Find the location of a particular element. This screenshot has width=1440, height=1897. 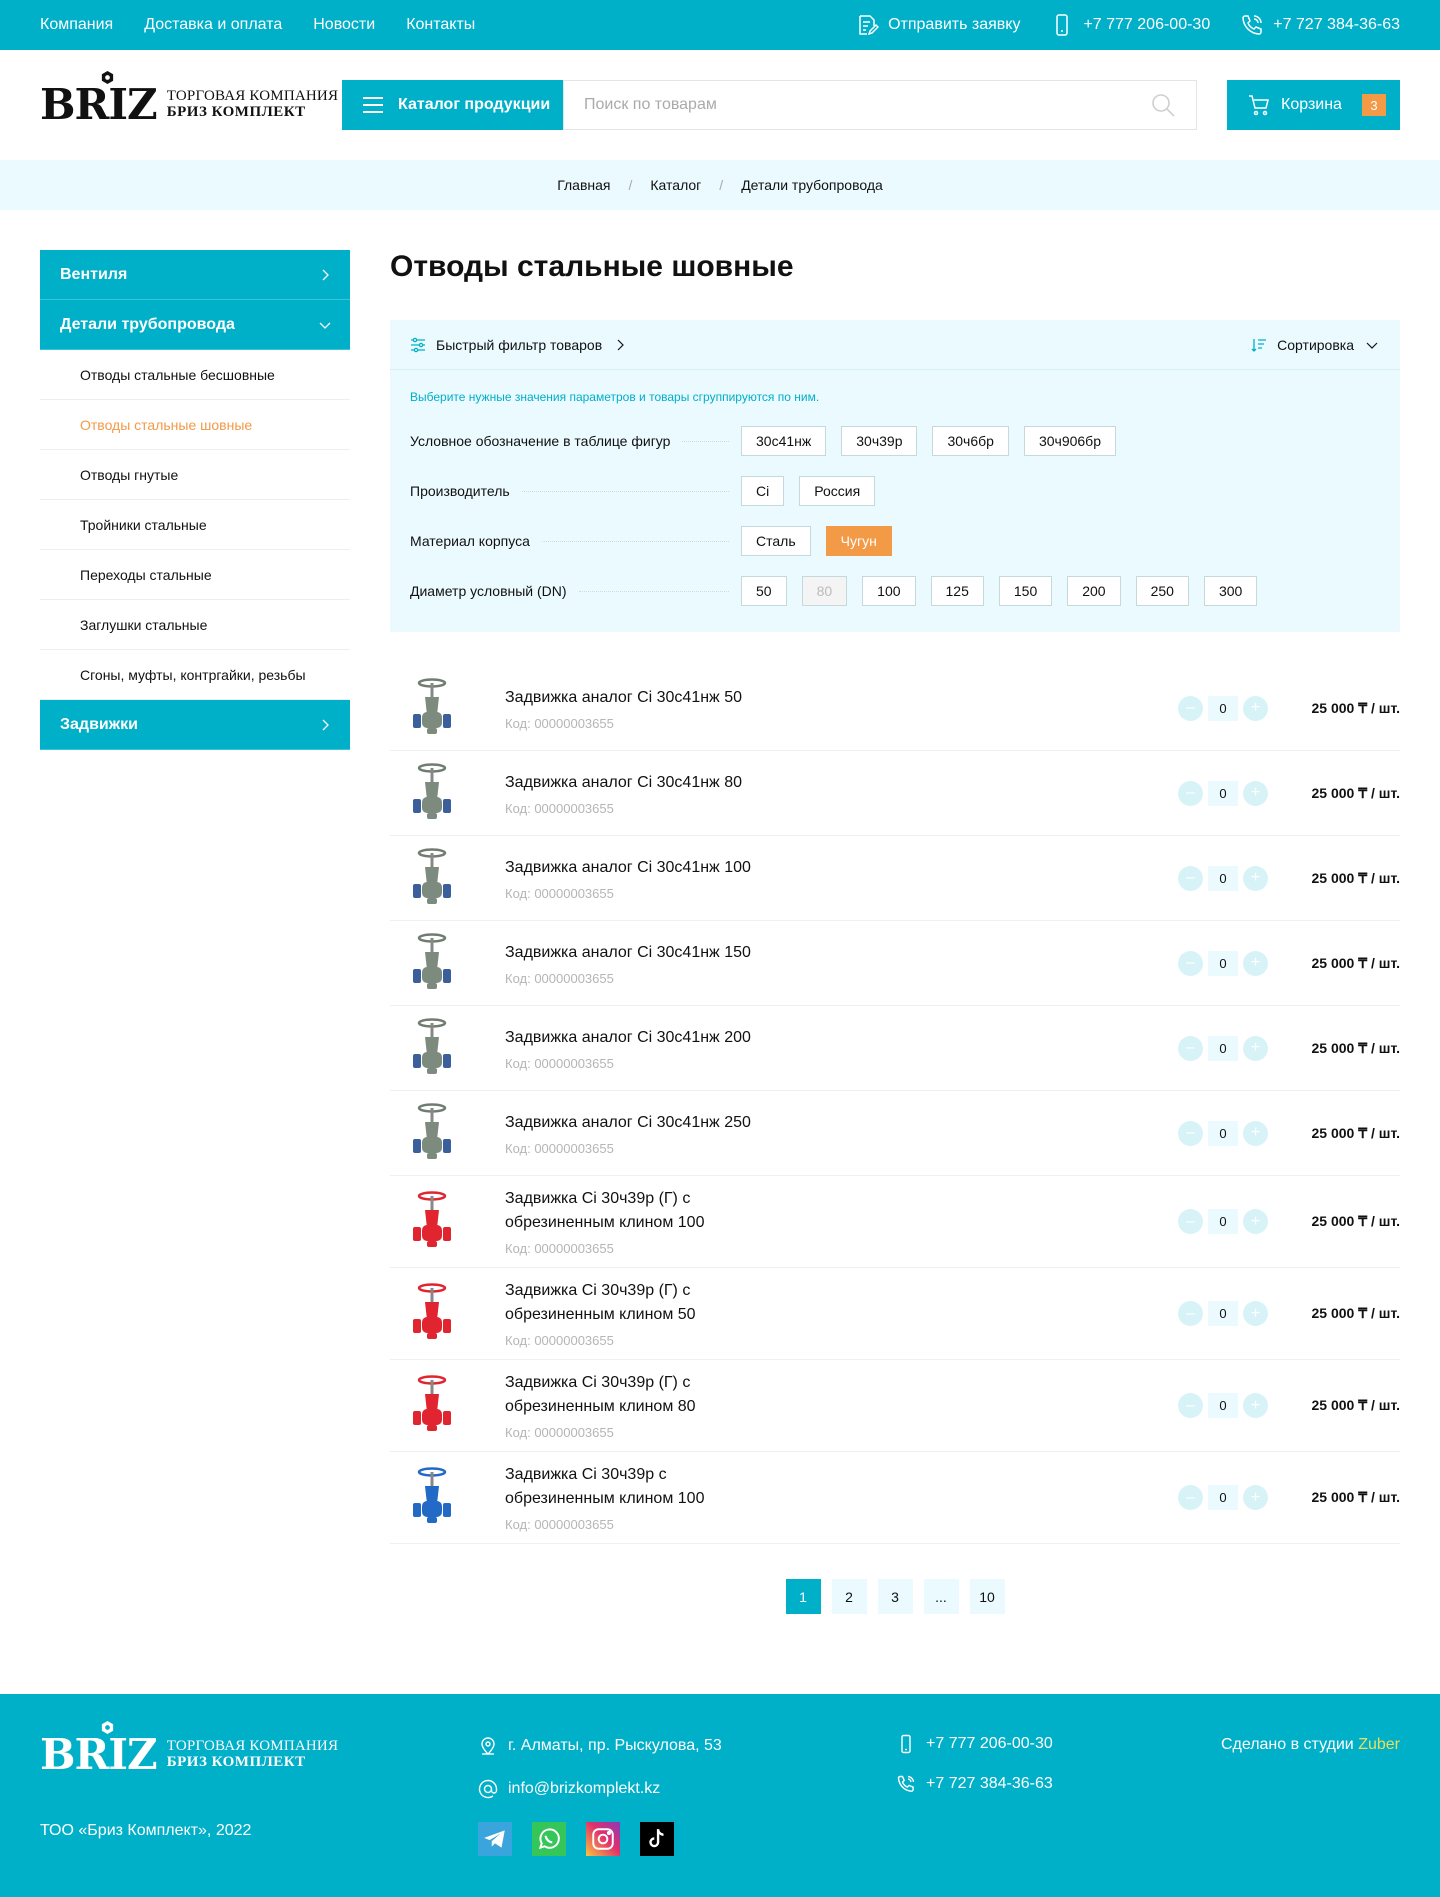

whatsapp-link is located at coordinates (549, 1839).